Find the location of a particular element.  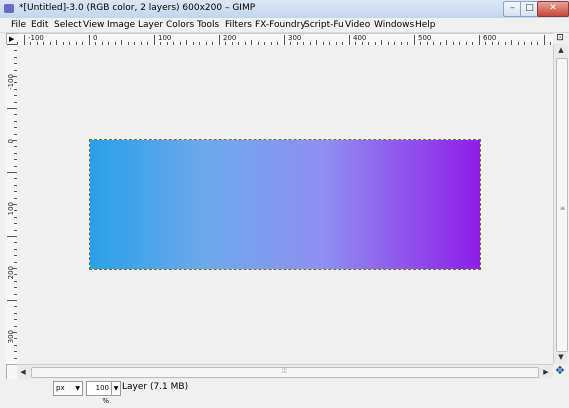

zoom-value: 100 % is located at coordinates (102, 394).